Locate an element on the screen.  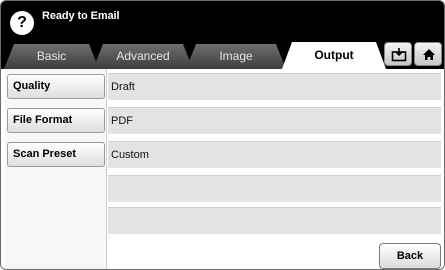
tray-icon is located at coordinates (399, 55).